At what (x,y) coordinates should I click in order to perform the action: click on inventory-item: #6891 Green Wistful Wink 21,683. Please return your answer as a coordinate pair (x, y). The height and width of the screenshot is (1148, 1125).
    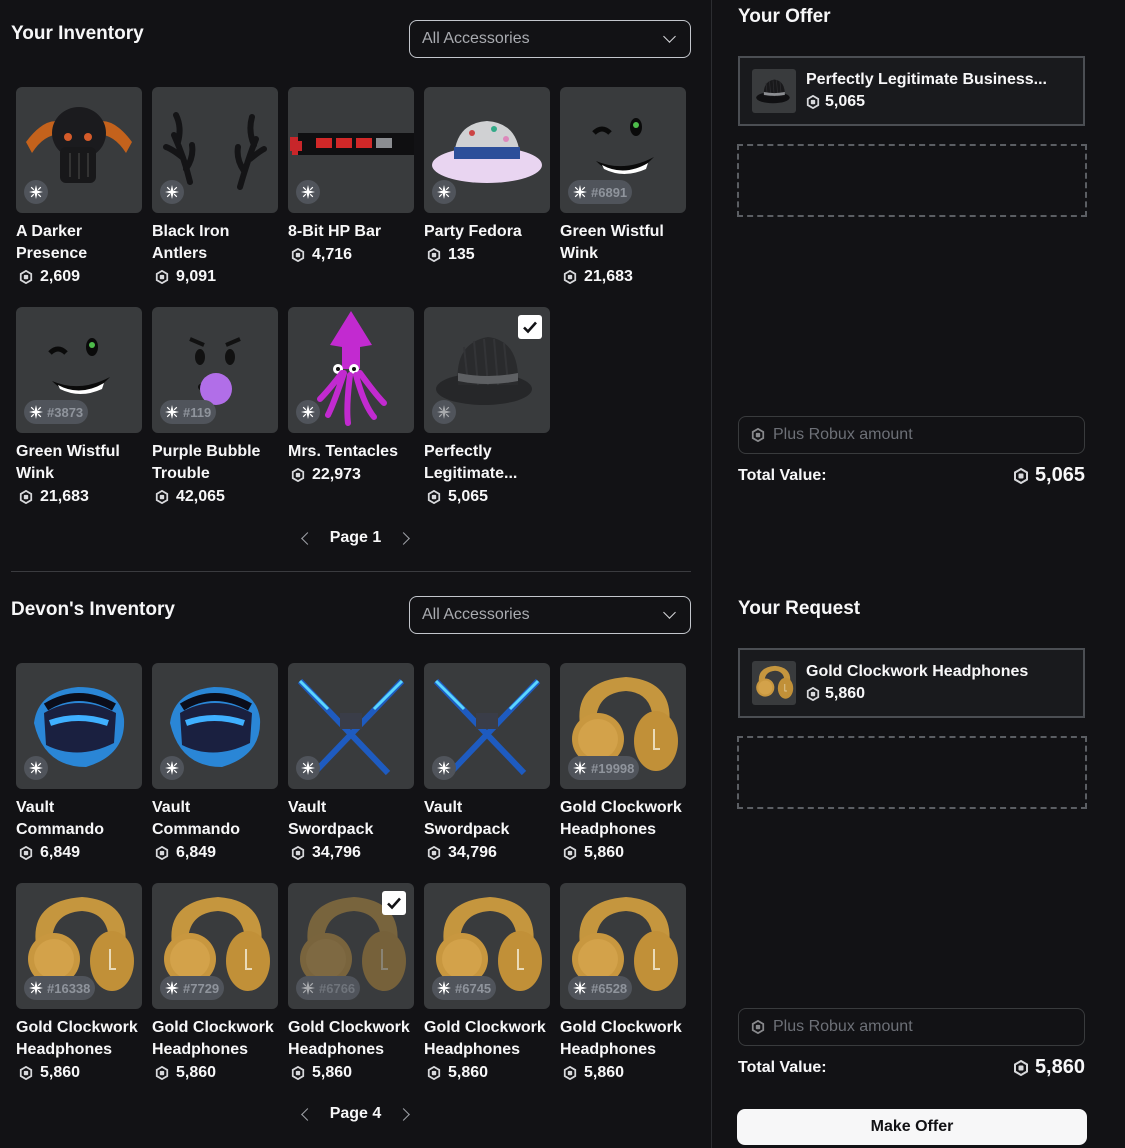
    Looking at the image, I should click on (623, 186).